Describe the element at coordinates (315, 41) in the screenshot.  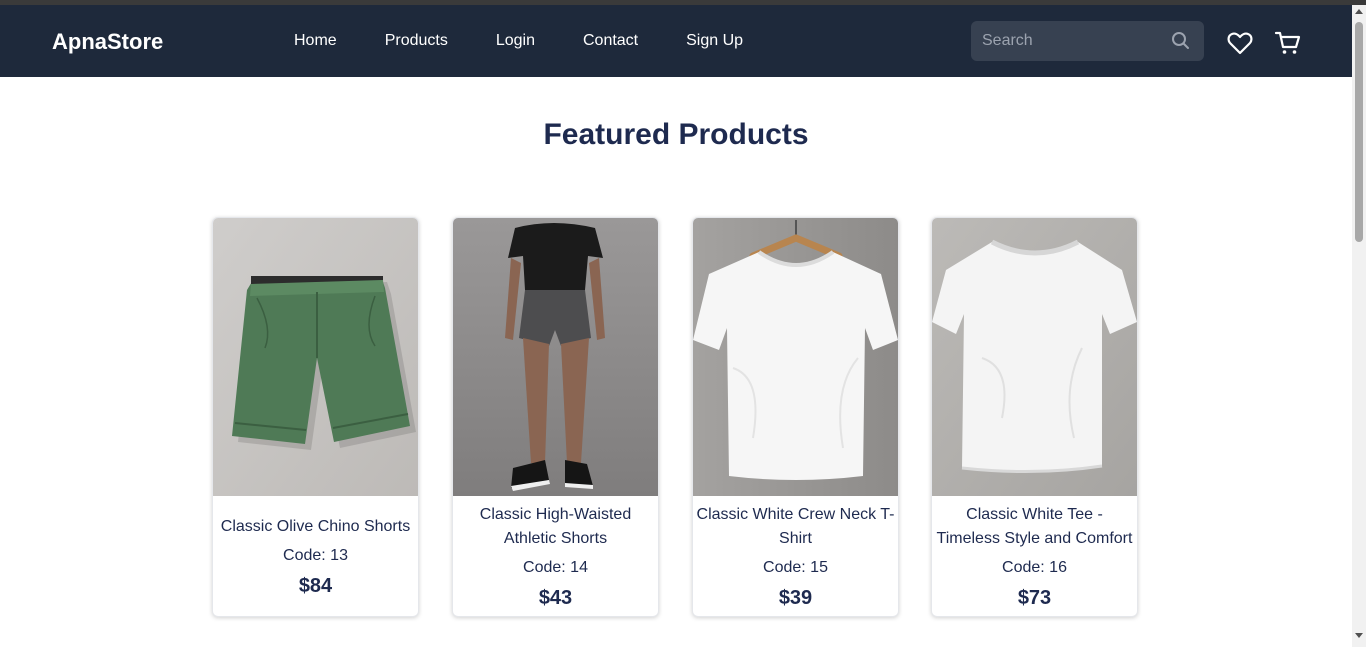
I see `nav-home: Home` at that location.